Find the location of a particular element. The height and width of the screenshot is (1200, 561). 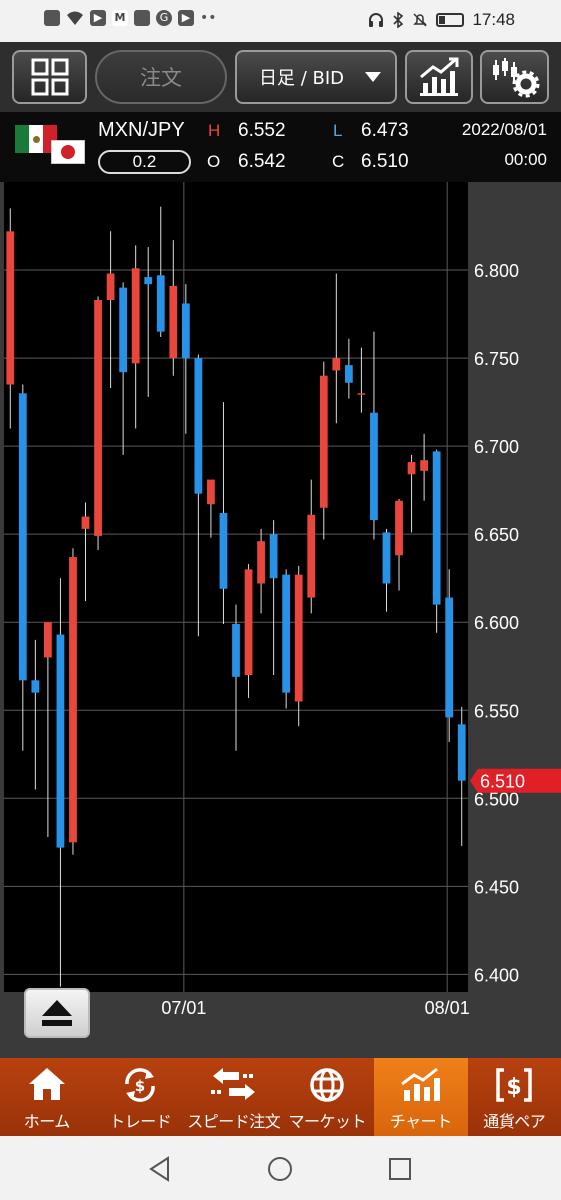

toolbar: 注文 日足 / BID is located at coordinates (280, 77).